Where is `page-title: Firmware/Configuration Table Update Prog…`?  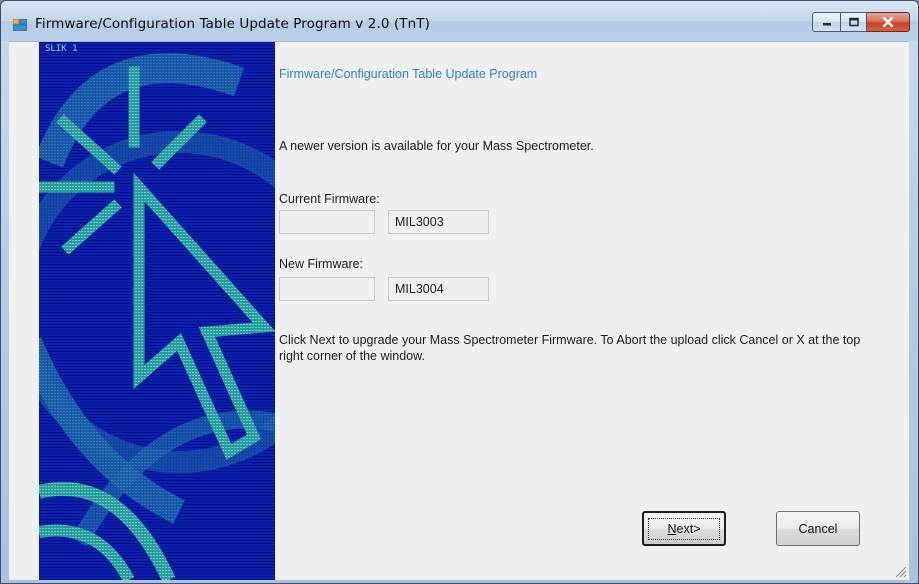
page-title: Firmware/Configuration Table Update Prog… is located at coordinates (408, 74).